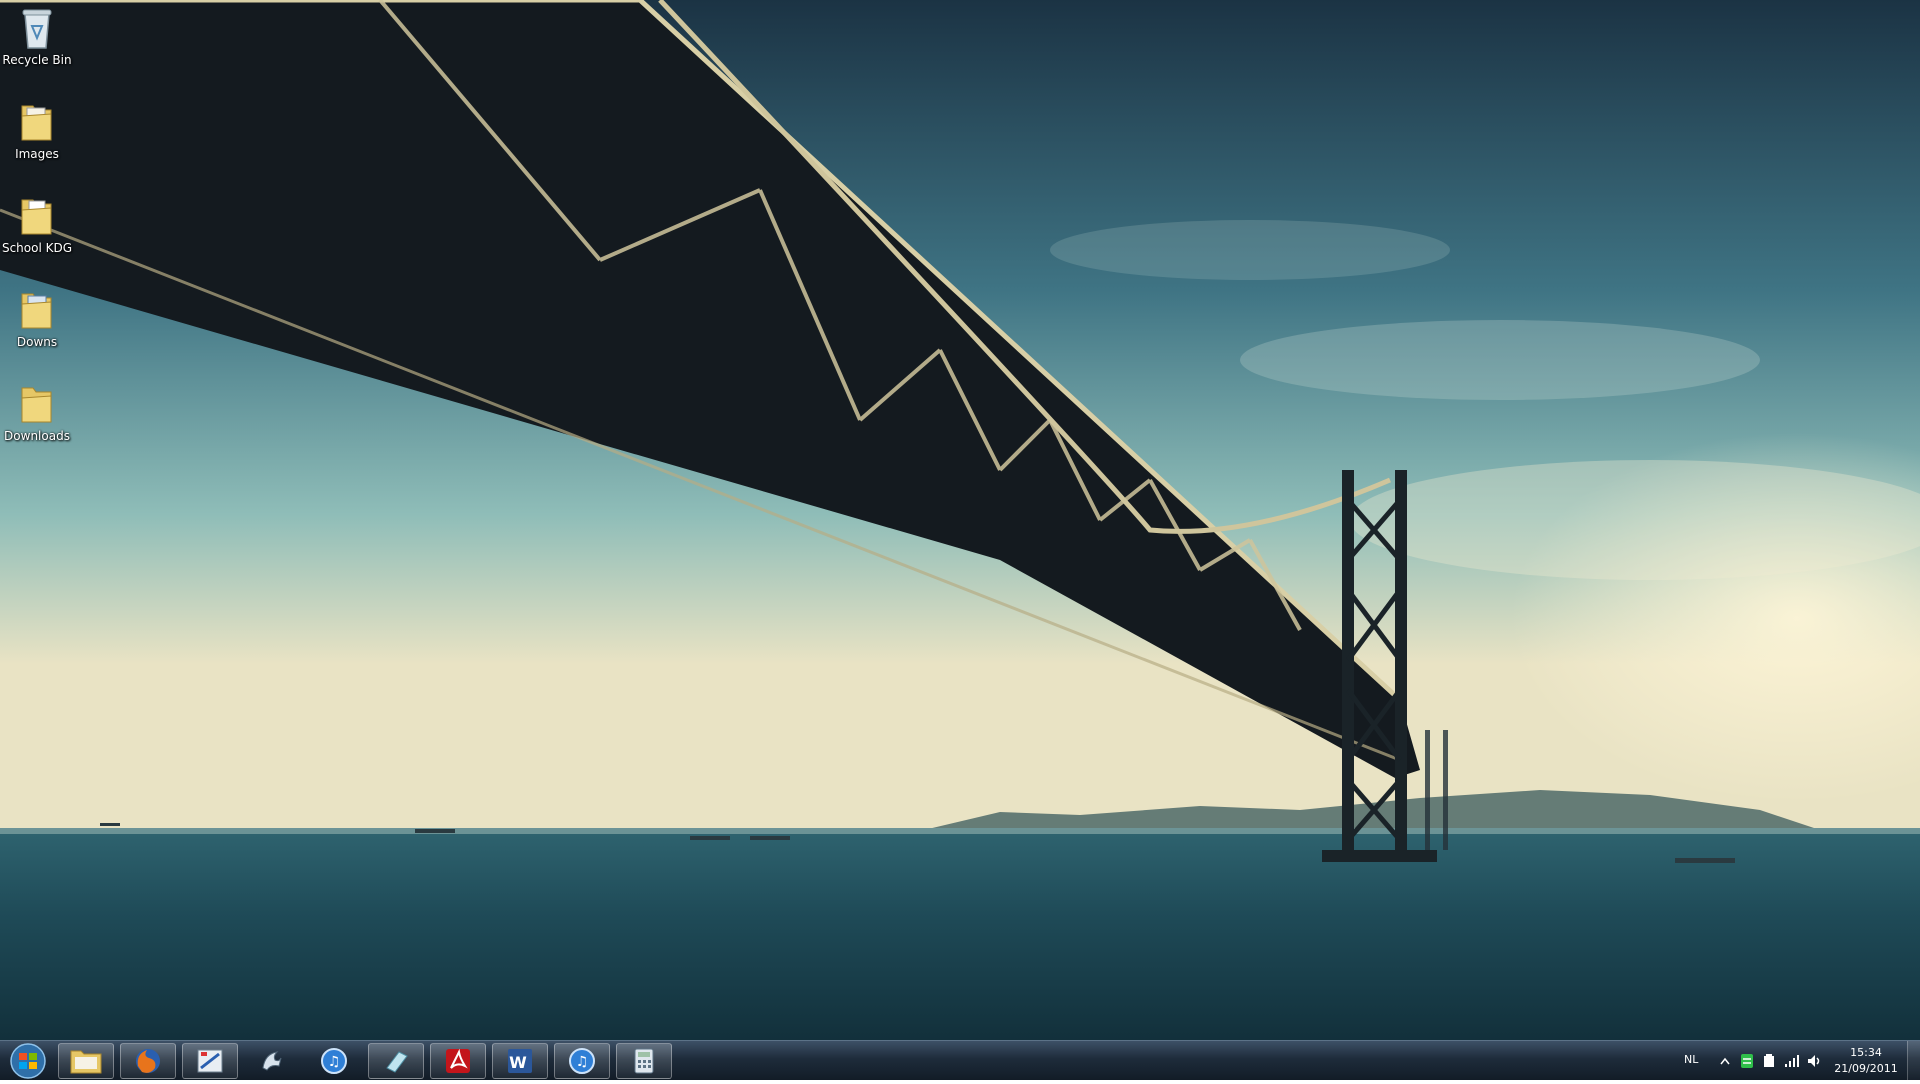 Image resolution: width=1920 pixels, height=1084 pixels. I want to click on green-app-icon, so click(1747, 1061).